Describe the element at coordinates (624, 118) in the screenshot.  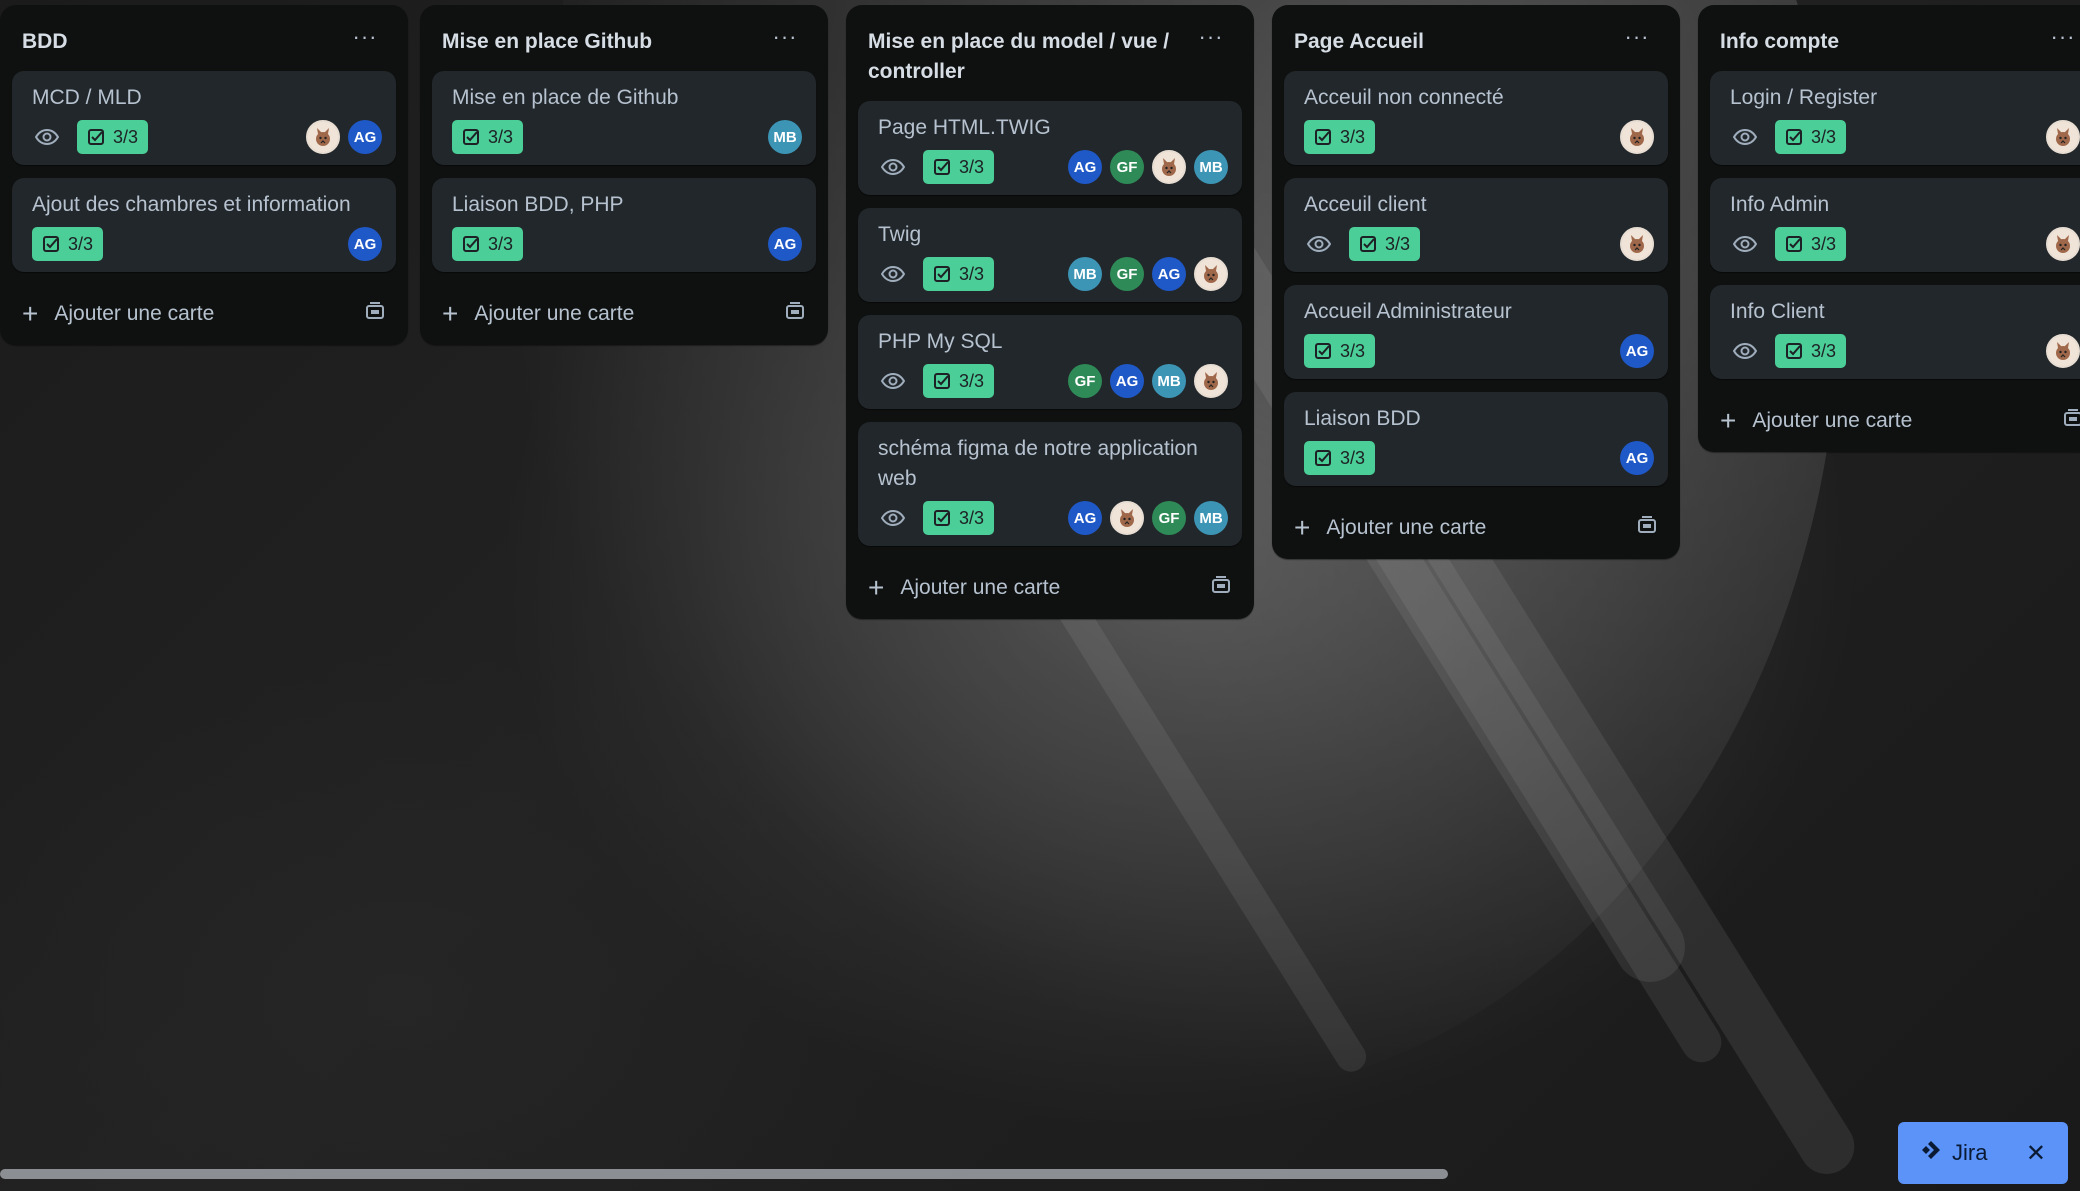
I see `card-mise-en-place-de-github: Mise en place de Github 3/3 MB` at that location.